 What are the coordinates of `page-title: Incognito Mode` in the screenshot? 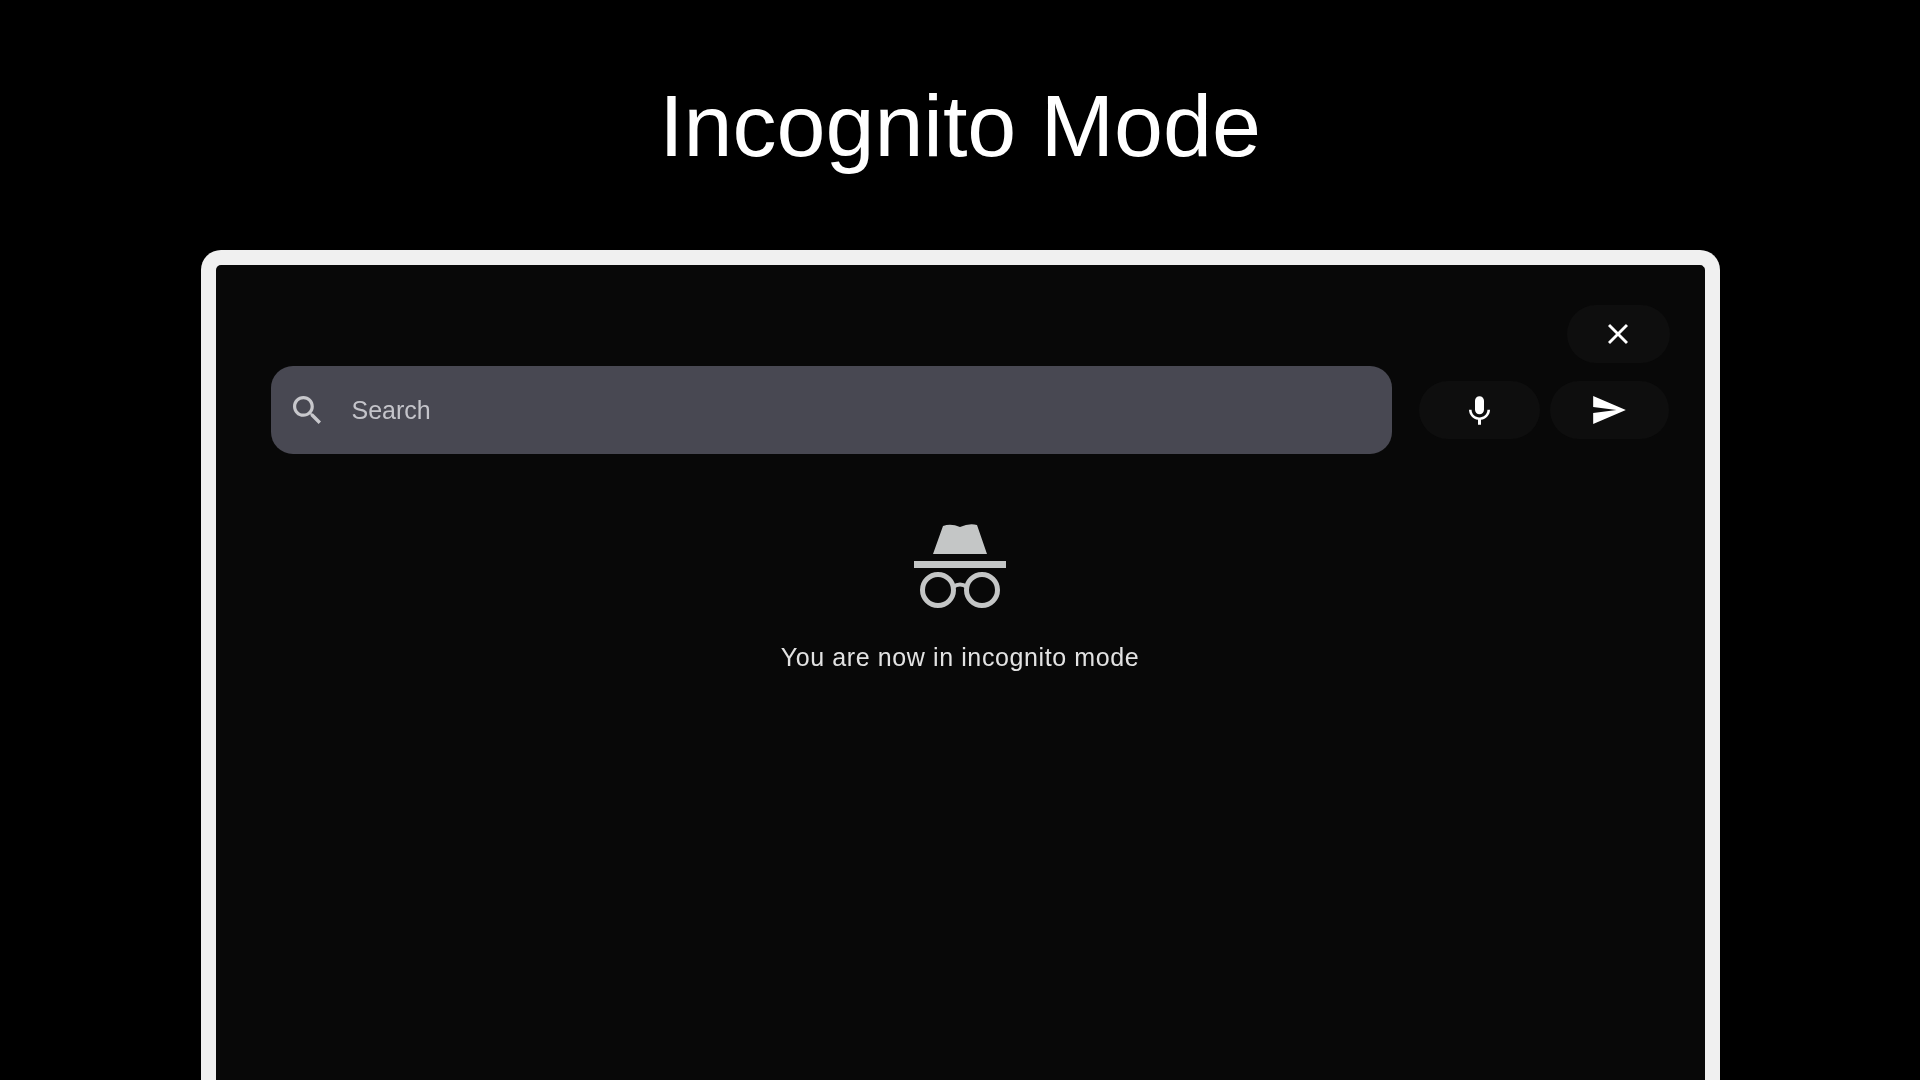 It's located at (960, 126).